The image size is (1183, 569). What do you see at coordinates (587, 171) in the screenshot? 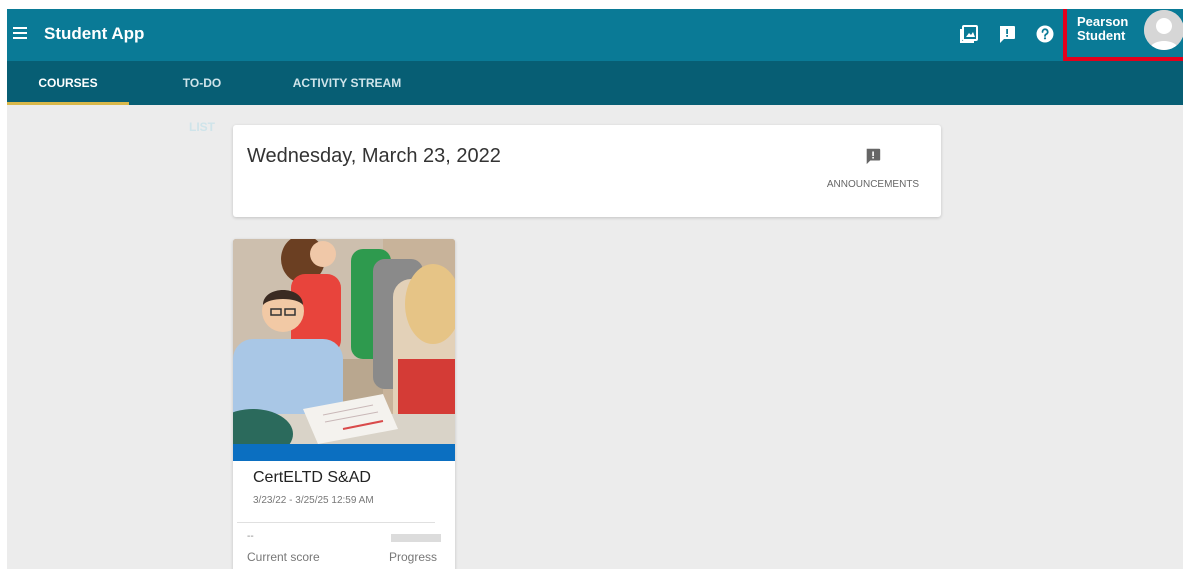
I see `date-card: Wednesday, March 23, 2022 ANNOUNCEMENTS` at bounding box center [587, 171].